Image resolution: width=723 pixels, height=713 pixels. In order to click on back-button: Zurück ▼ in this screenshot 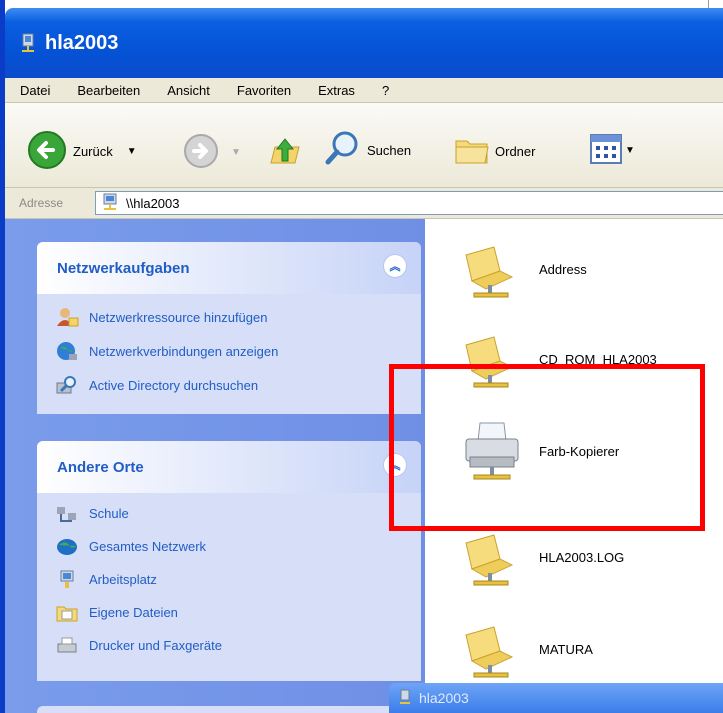, I will do `click(82, 151)`.